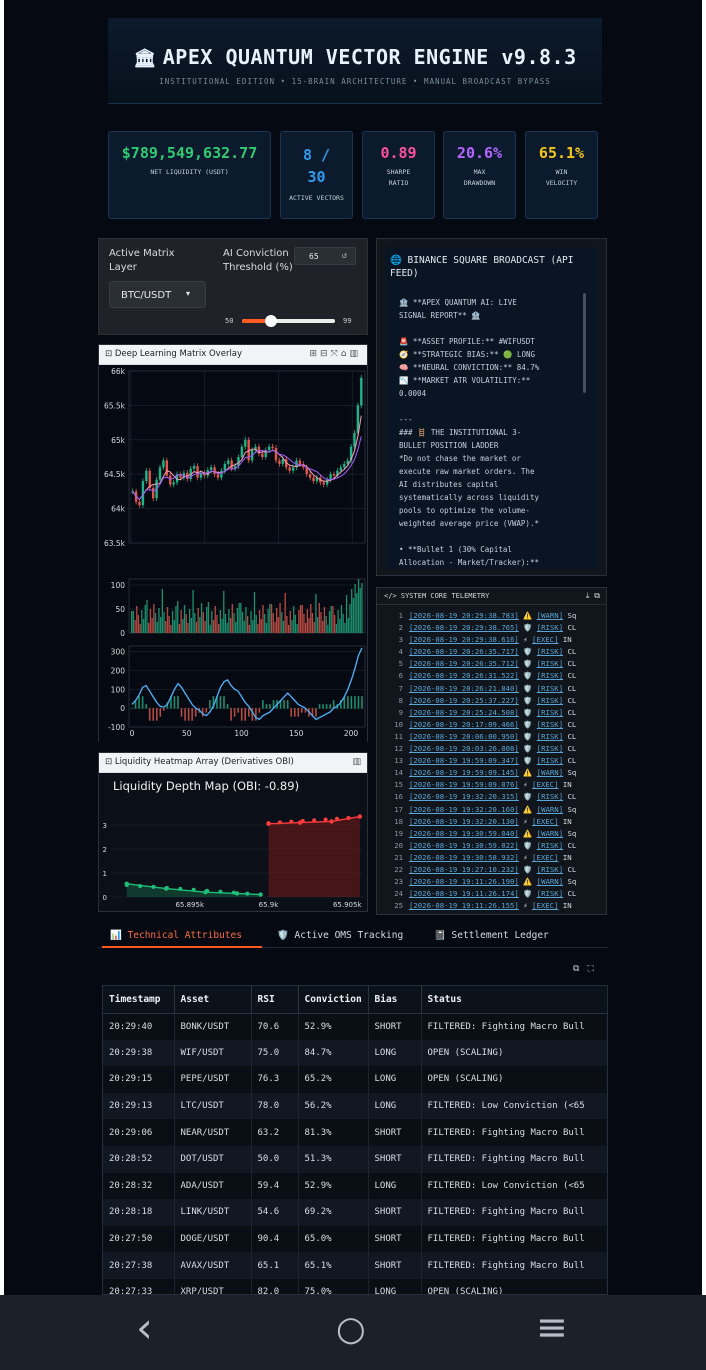 This screenshot has height=1370, width=706. Describe the element at coordinates (325, 256) in the screenshot. I see `threshold-input: 65 ↺` at that location.